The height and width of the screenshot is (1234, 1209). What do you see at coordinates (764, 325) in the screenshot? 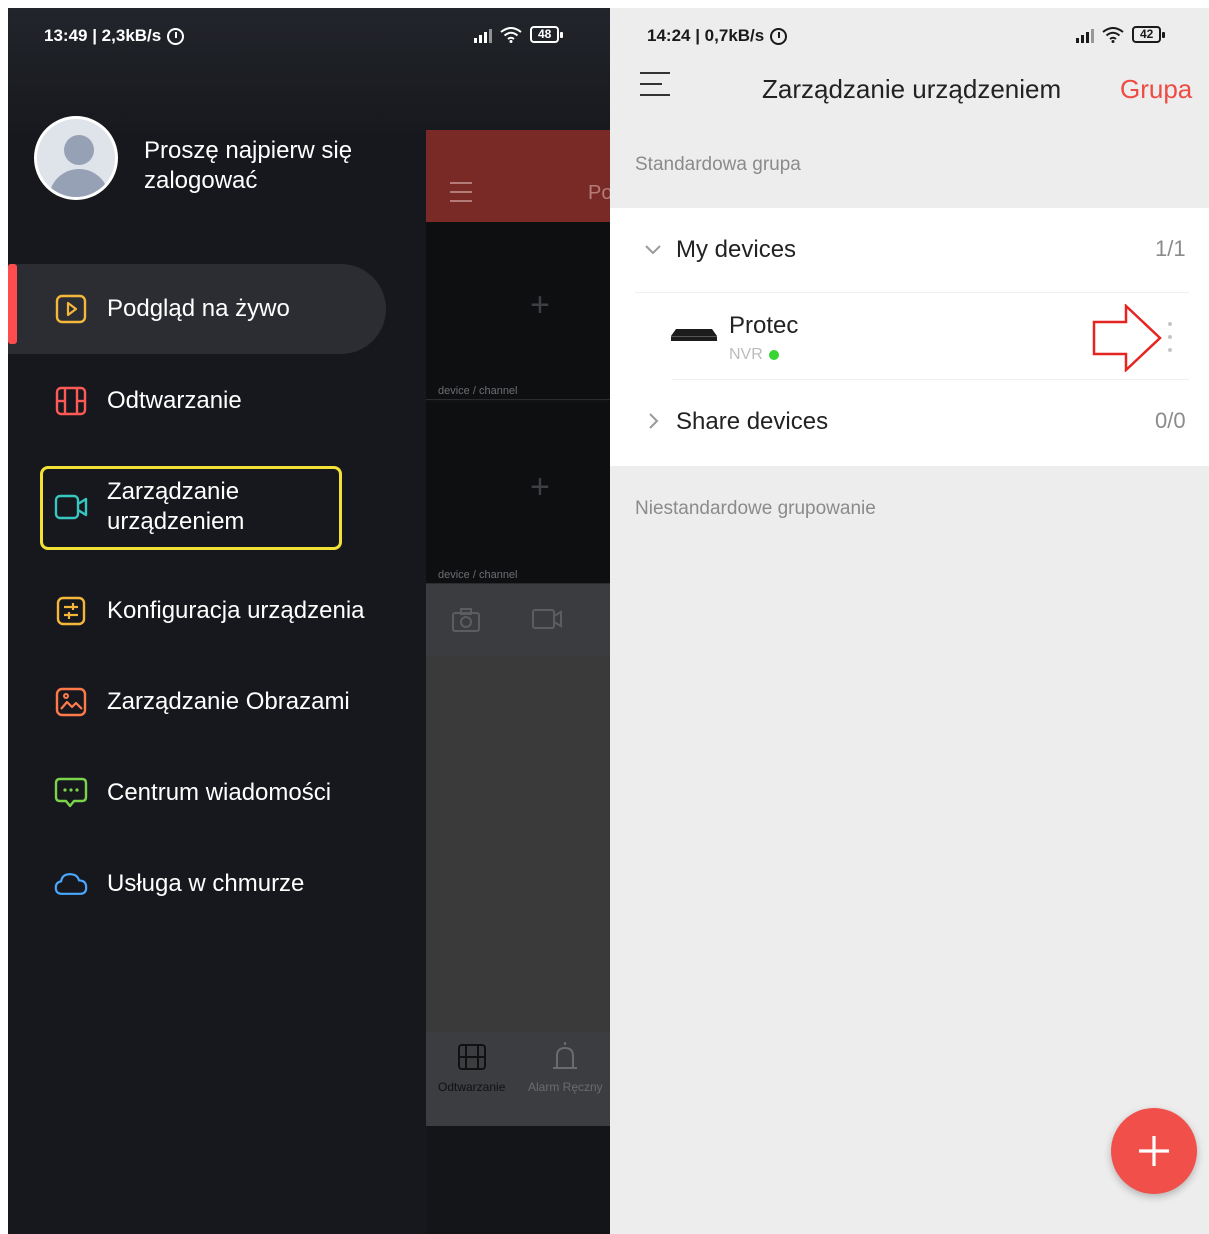
I see `device-name: Protec` at bounding box center [764, 325].